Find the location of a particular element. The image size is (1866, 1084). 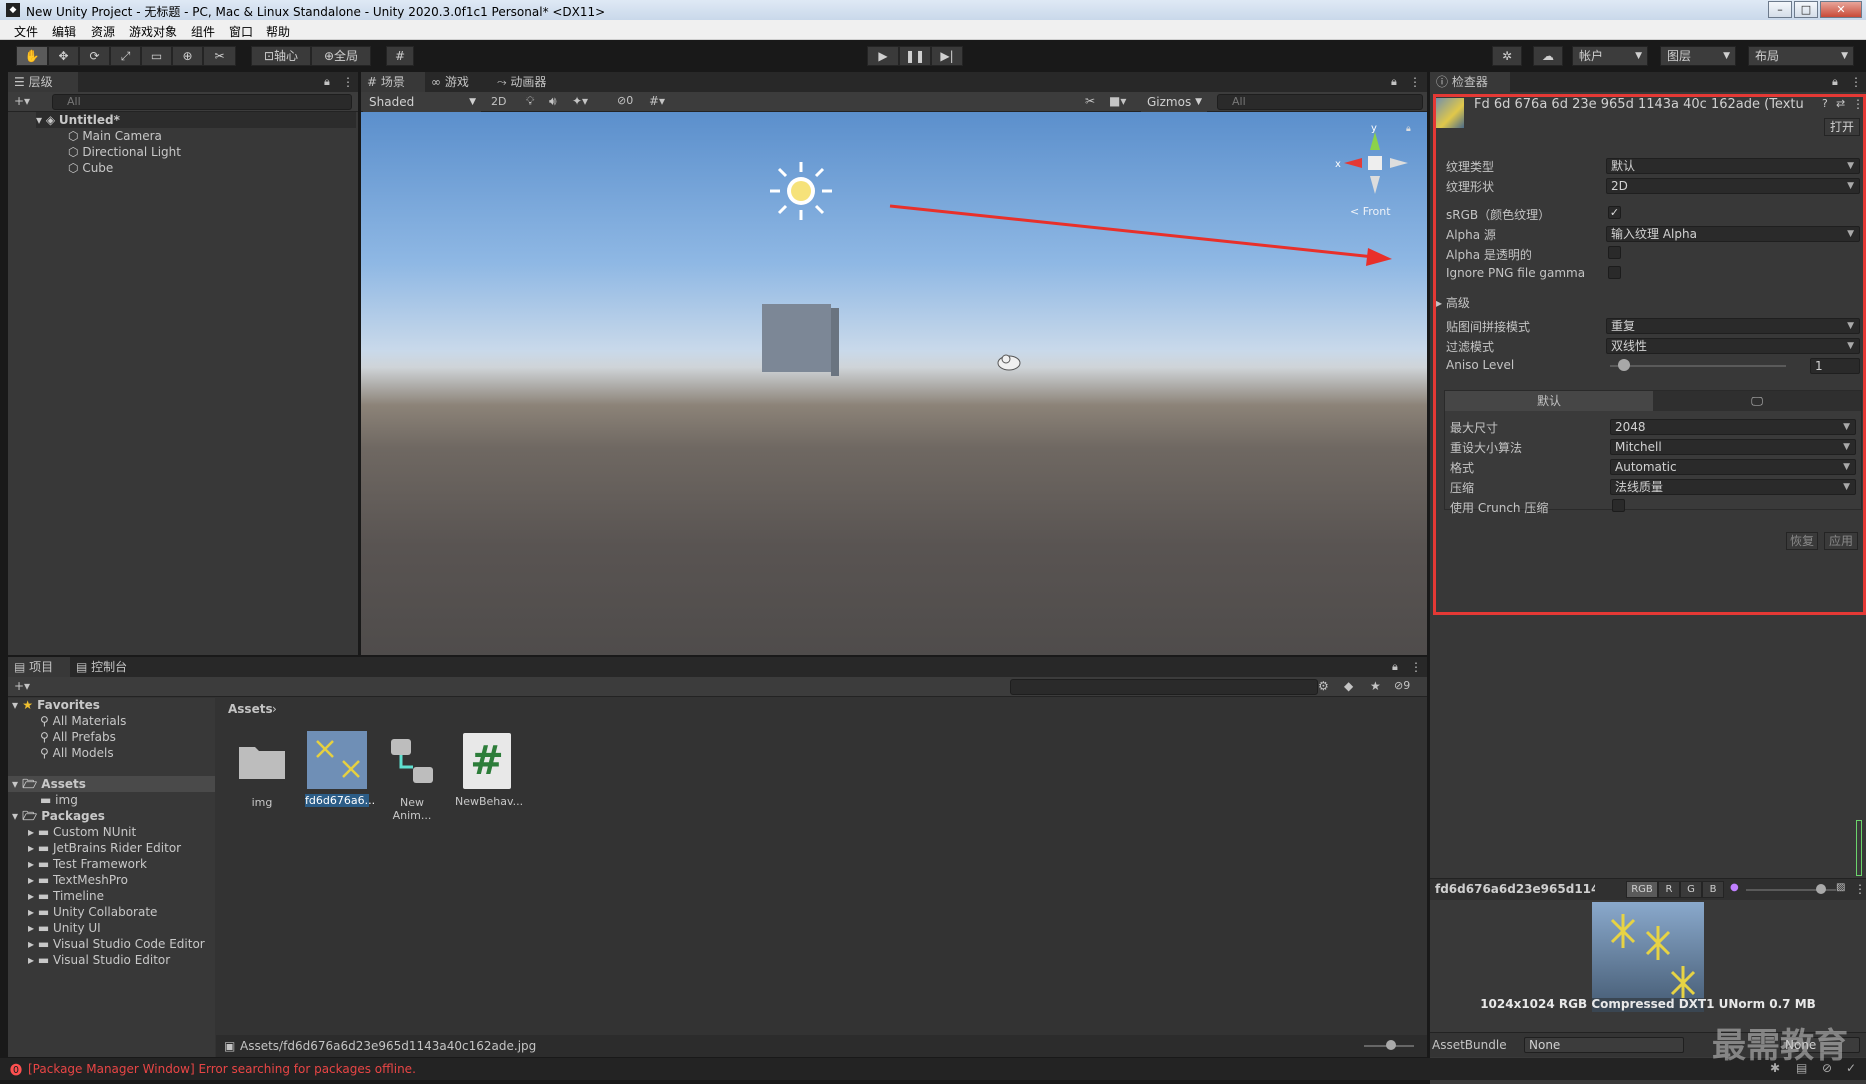

tab-scene: # 场景 is located at coordinates (393, 82).